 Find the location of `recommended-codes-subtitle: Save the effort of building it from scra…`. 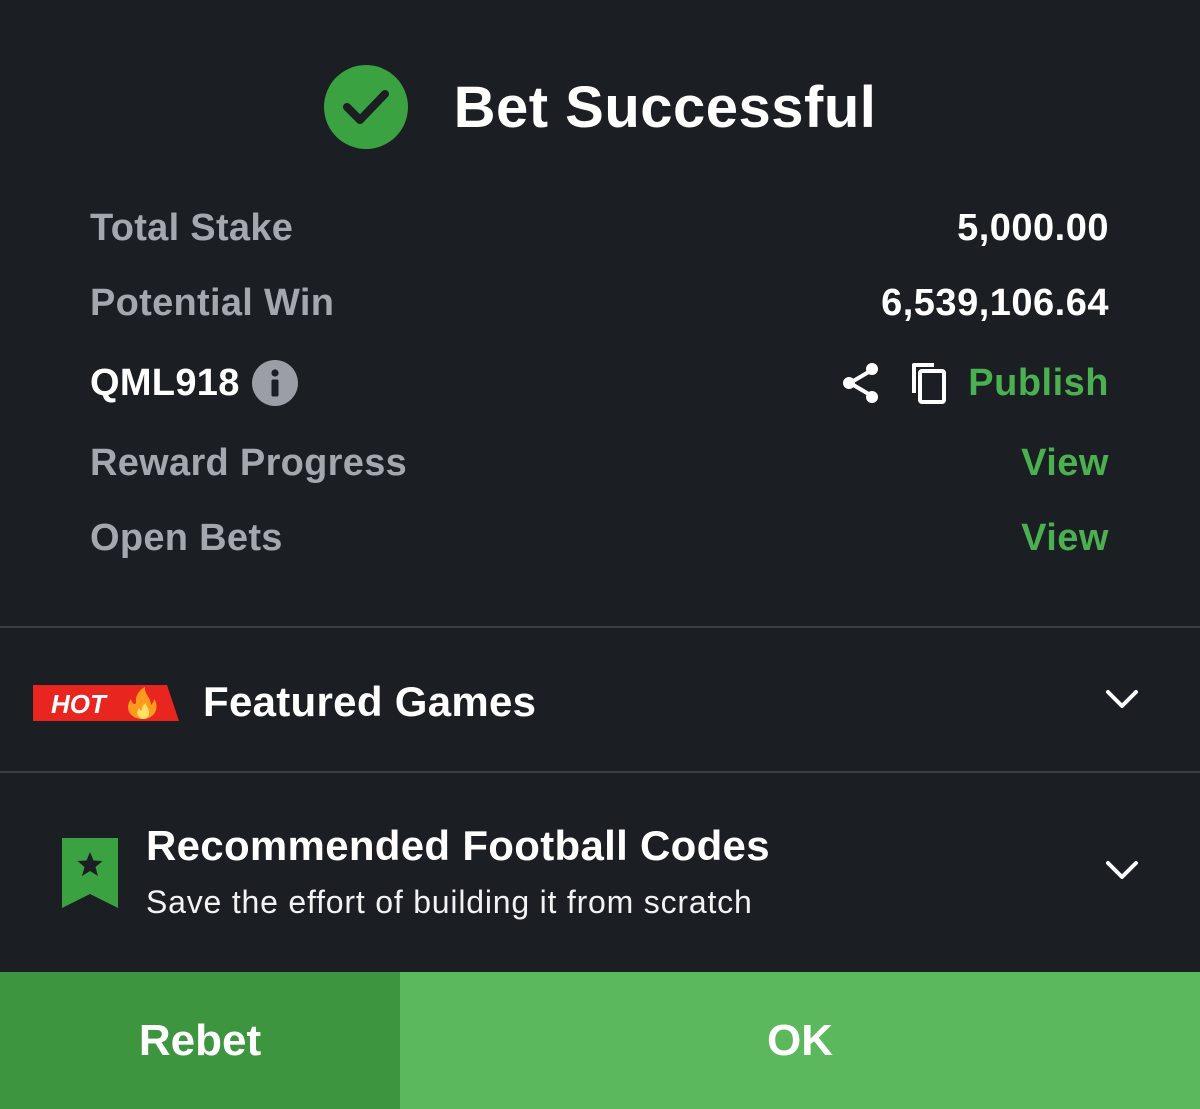

recommended-codes-subtitle: Save the effort of building it from scra… is located at coordinates (449, 902).